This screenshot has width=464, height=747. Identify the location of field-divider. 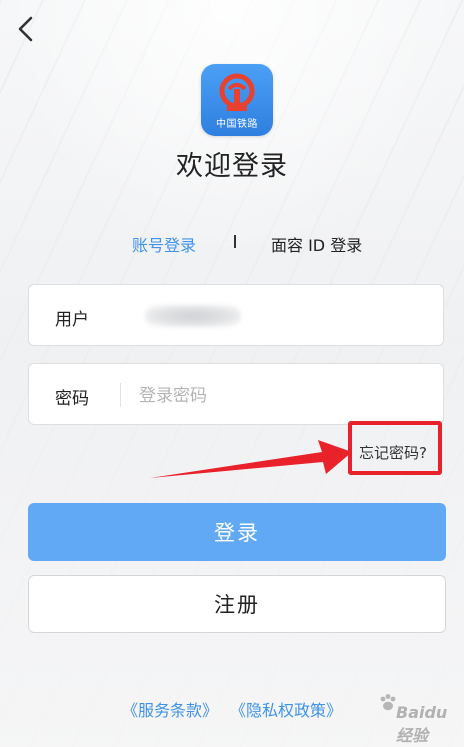
(120, 395).